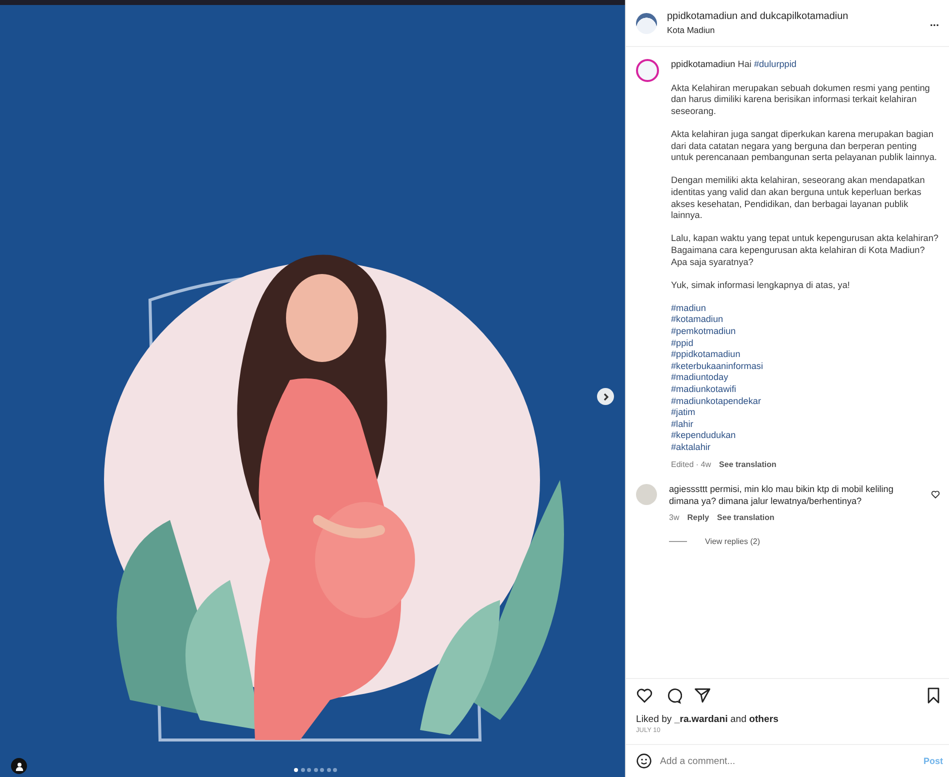  What do you see at coordinates (745, 64) in the screenshot?
I see `greeting-text: Hai` at bounding box center [745, 64].